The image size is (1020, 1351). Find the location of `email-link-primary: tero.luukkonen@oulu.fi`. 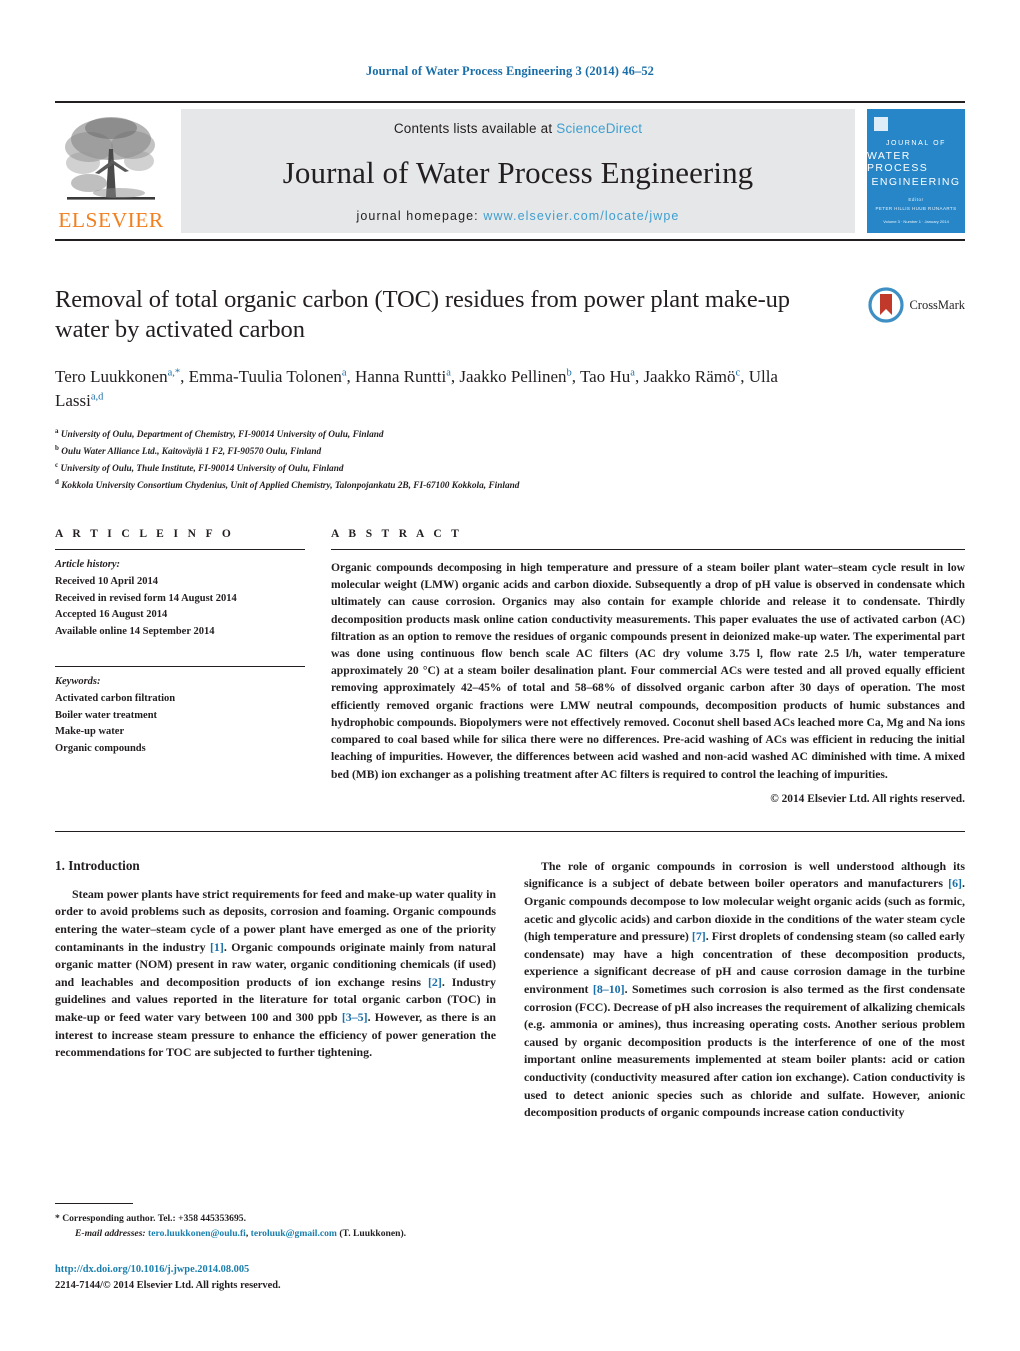

email-link-primary: tero.luukkonen@oulu.fi is located at coordinates (197, 1233).